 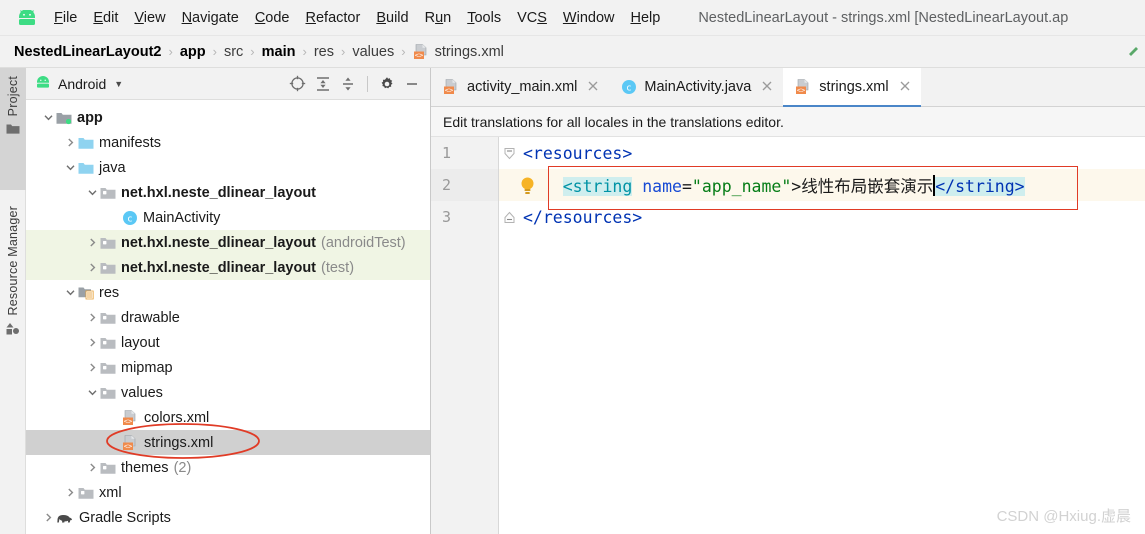 I want to click on breadcrumb-item-strings-xml: <> strings.xml, so click(x=458, y=52).